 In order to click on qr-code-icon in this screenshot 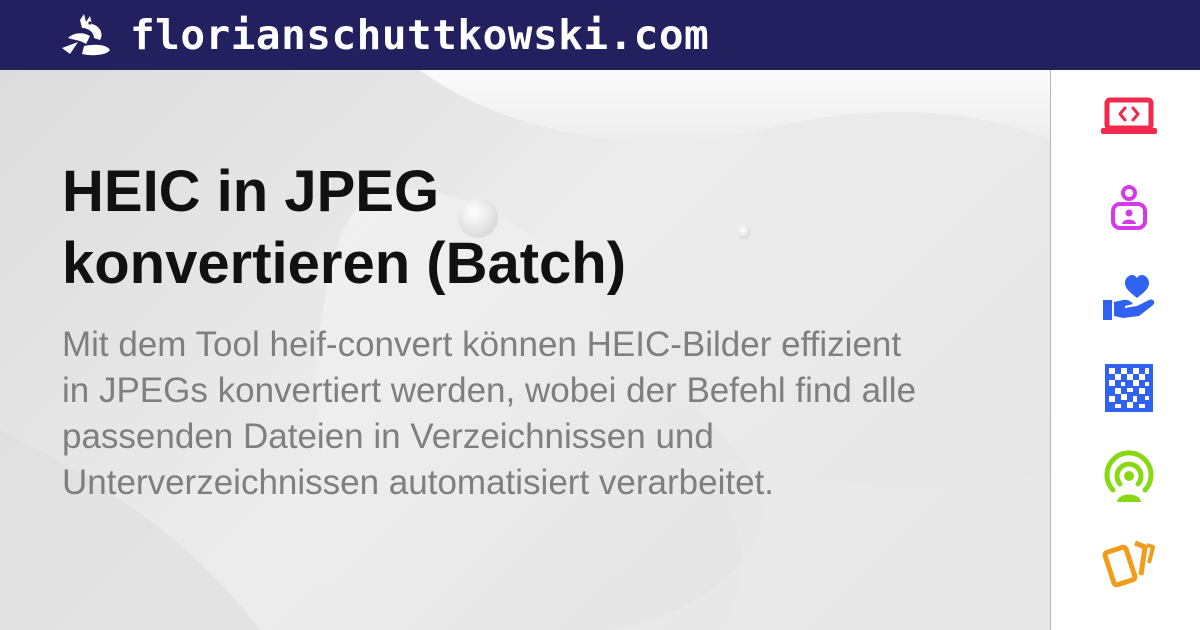, I will do `click(1129, 388)`.